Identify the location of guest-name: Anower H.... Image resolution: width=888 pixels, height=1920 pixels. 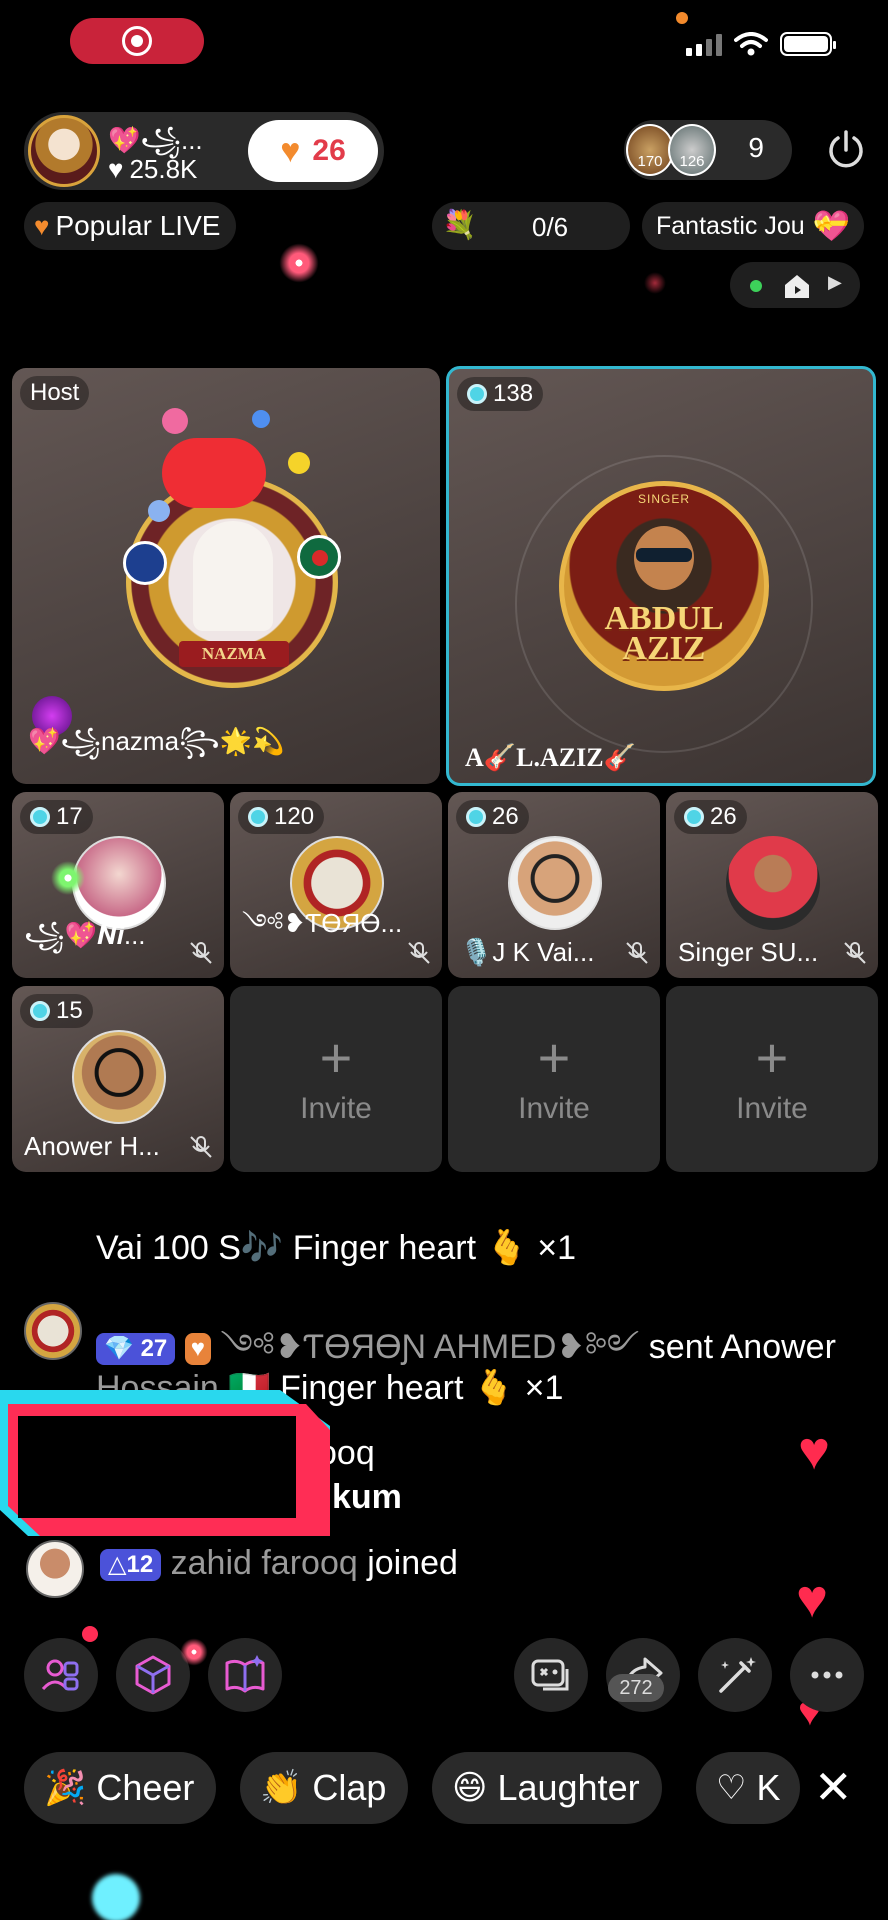
(92, 1146).